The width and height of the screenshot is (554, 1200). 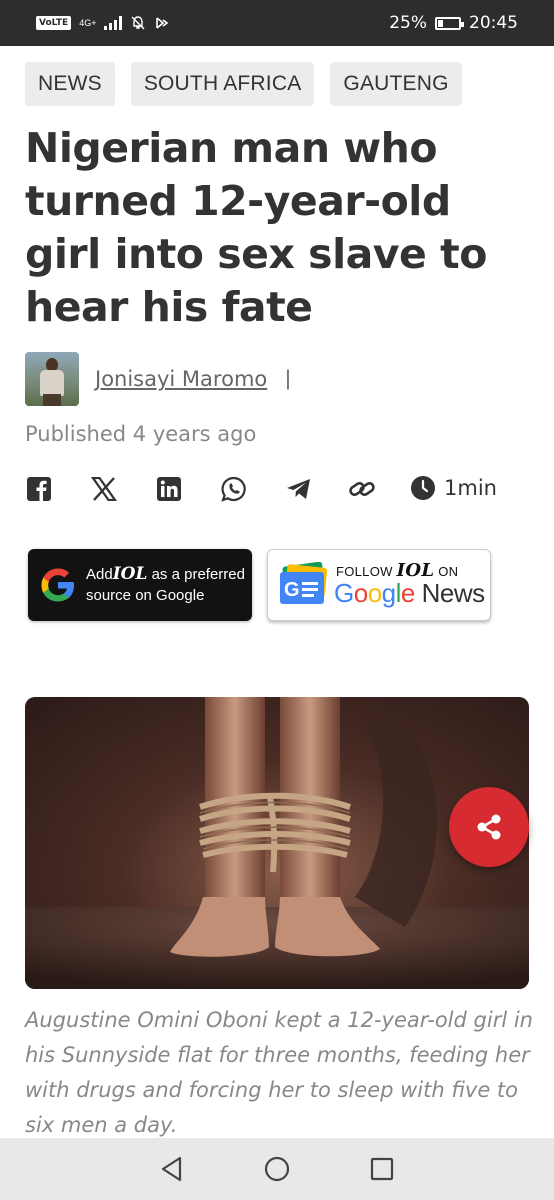 What do you see at coordinates (449, 23) in the screenshot?
I see `battery-icon` at bounding box center [449, 23].